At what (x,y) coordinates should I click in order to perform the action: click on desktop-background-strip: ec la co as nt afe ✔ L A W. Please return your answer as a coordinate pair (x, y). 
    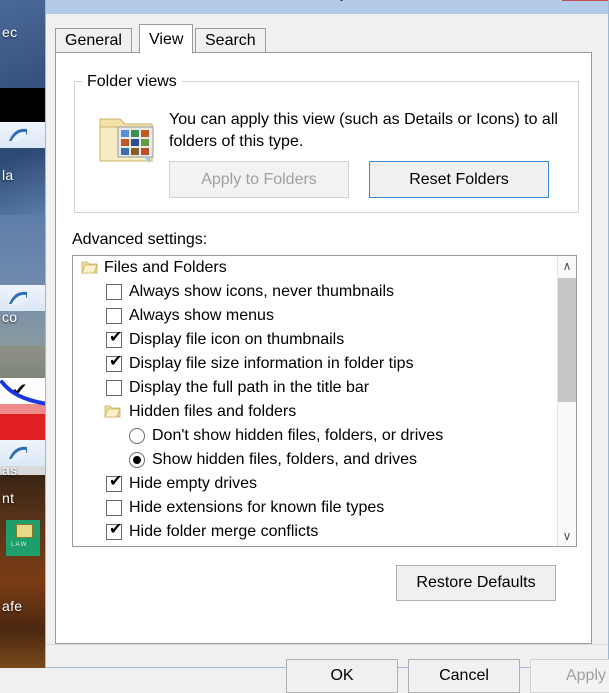
    Looking at the image, I should click on (22, 334).